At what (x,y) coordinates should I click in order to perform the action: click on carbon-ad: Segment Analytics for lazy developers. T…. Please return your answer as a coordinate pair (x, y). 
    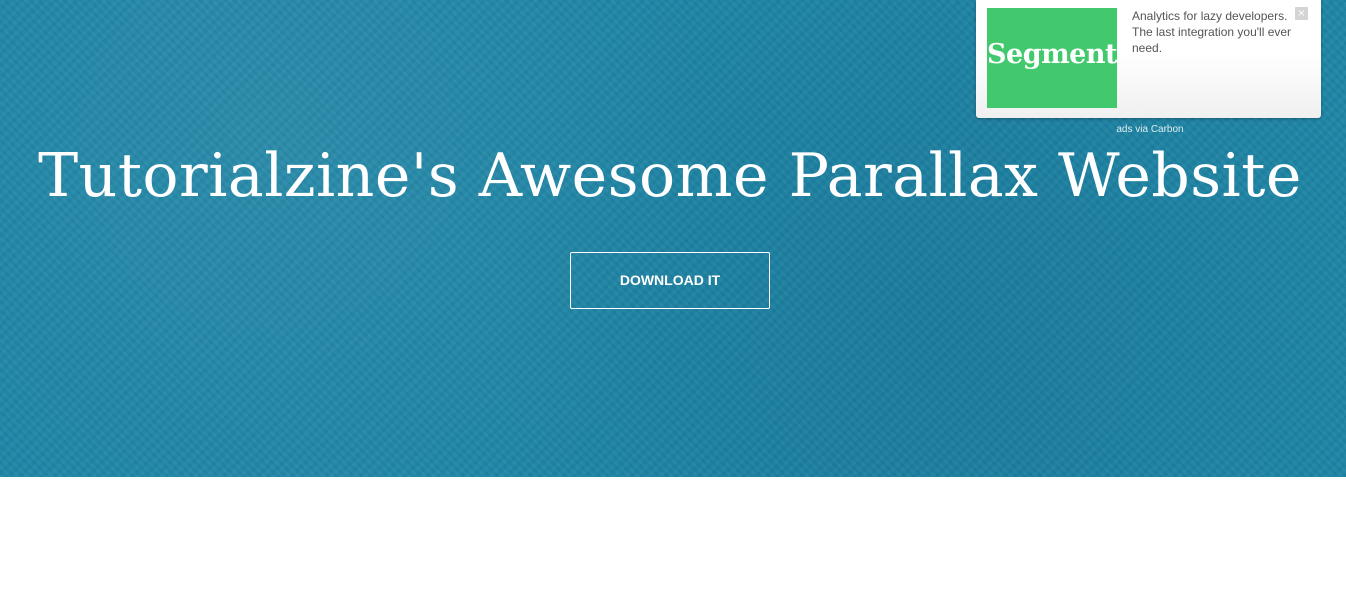
    Looking at the image, I should click on (1148, 59).